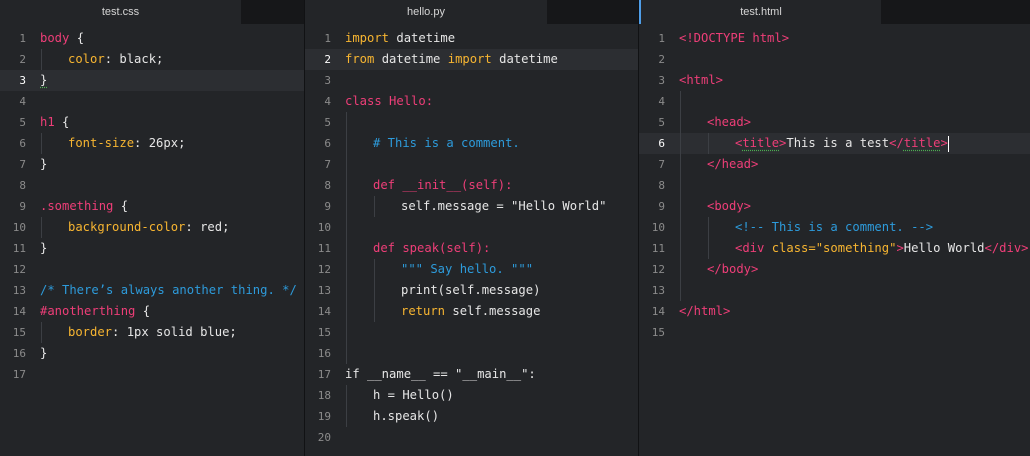 The width and height of the screenshot is (1030, 456). What do you see at coordinates (471, 416) in the screenshot?
I see `code-line: 19 h.speak()` at bounding box center [471, 416].